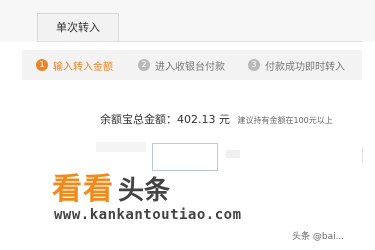 The width and height of the screenshot is (375, 250). Describe the element at coordinates (233, 154) in the screenshot. I see `unit-placeholder` at that location.